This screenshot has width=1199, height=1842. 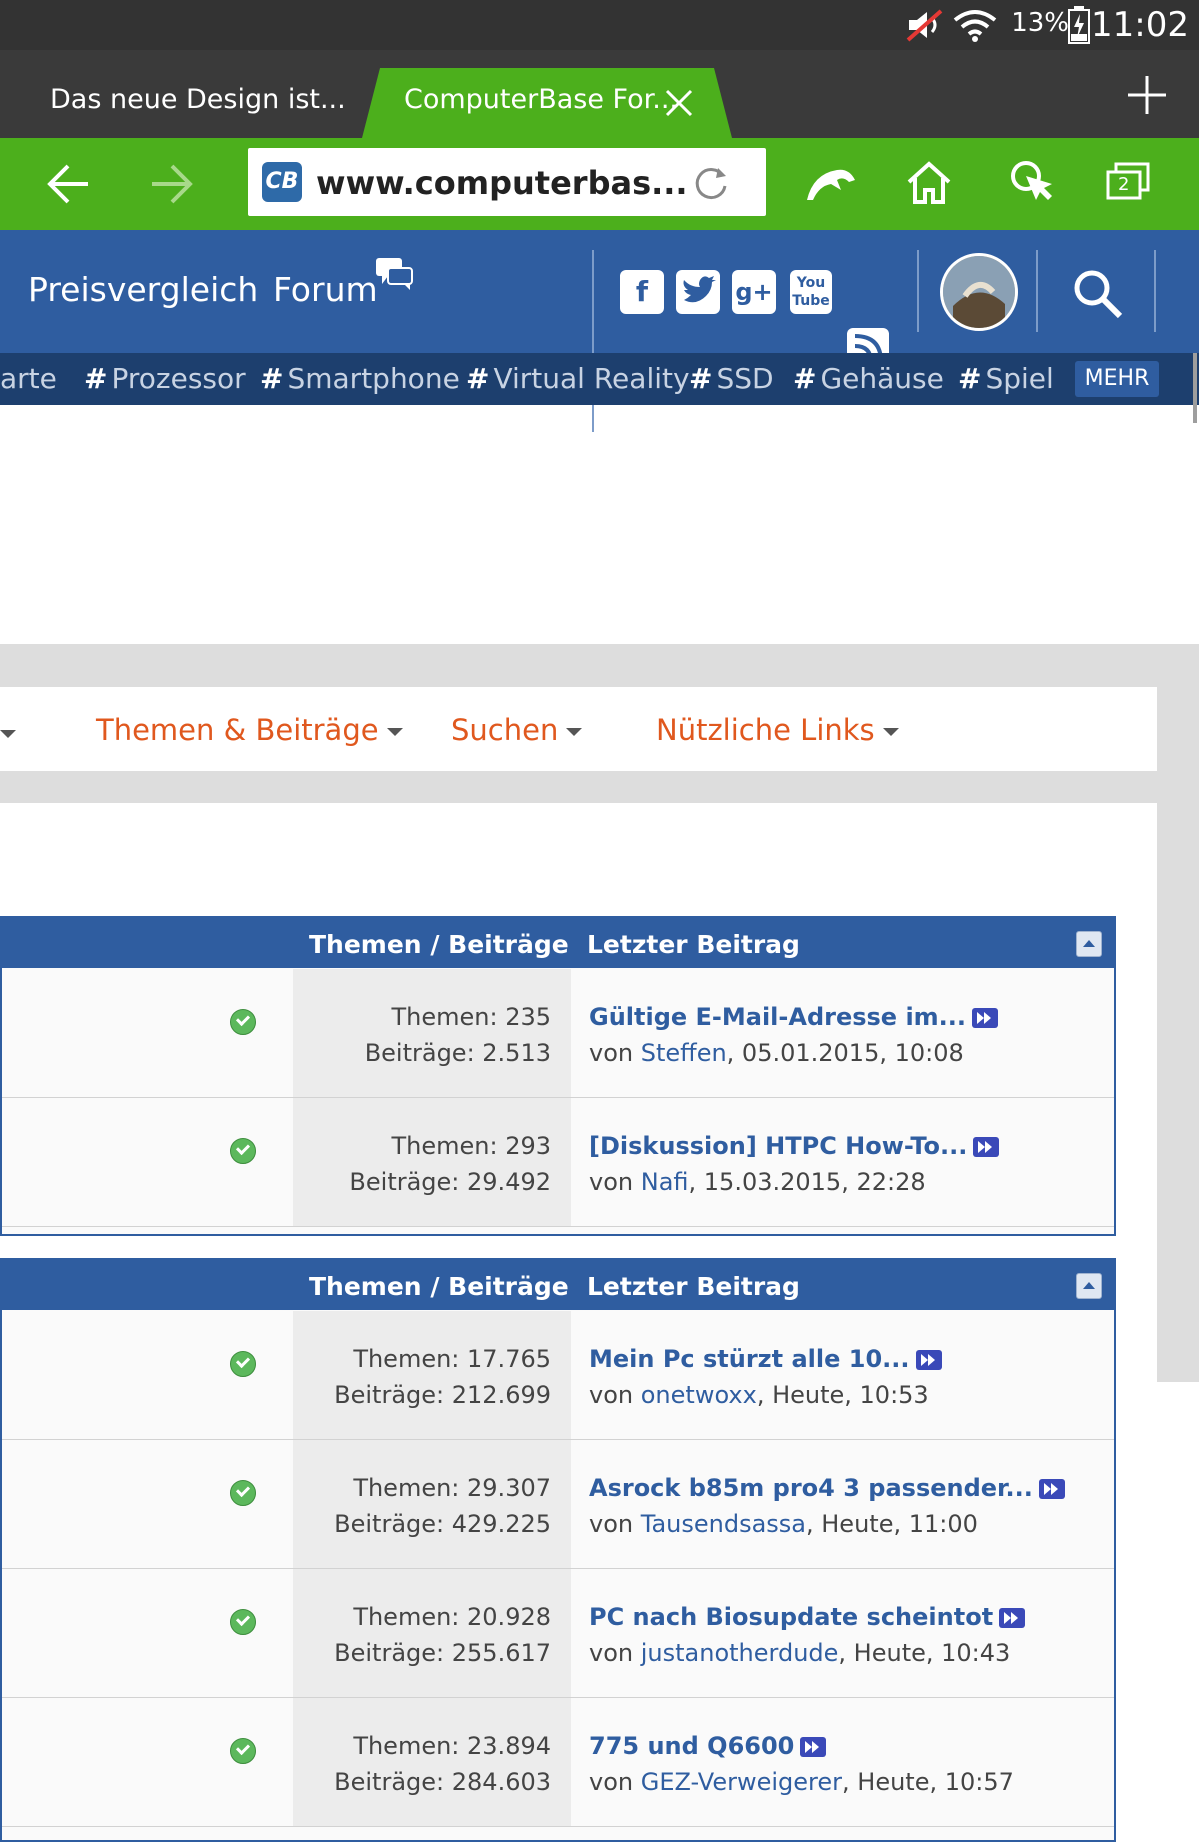 I want to click on user-link: Steffen, so click(x=684, y=1053).